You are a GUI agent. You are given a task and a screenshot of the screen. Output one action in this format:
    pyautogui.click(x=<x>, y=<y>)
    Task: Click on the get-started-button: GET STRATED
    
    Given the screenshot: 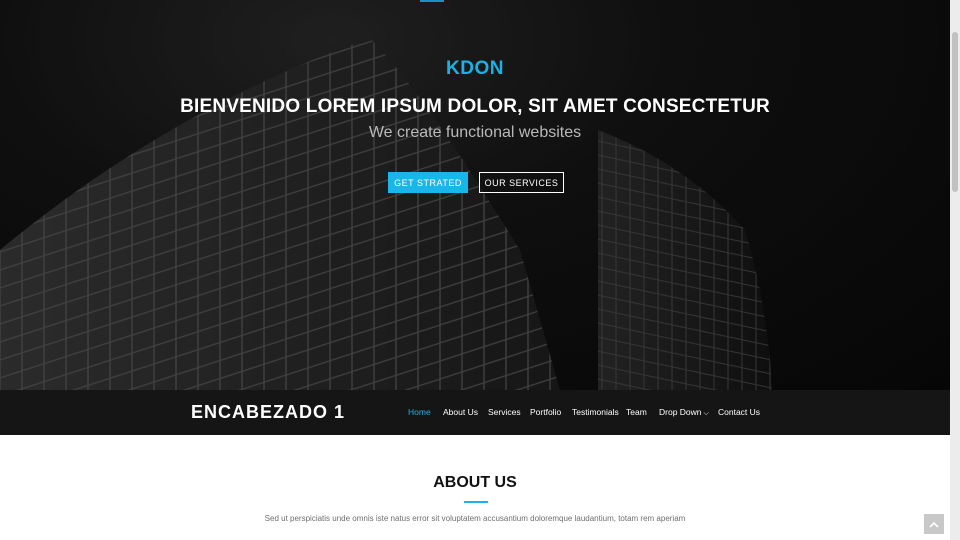 What is the action you would take?
    pyautogui.click(x=428, y=182)
    